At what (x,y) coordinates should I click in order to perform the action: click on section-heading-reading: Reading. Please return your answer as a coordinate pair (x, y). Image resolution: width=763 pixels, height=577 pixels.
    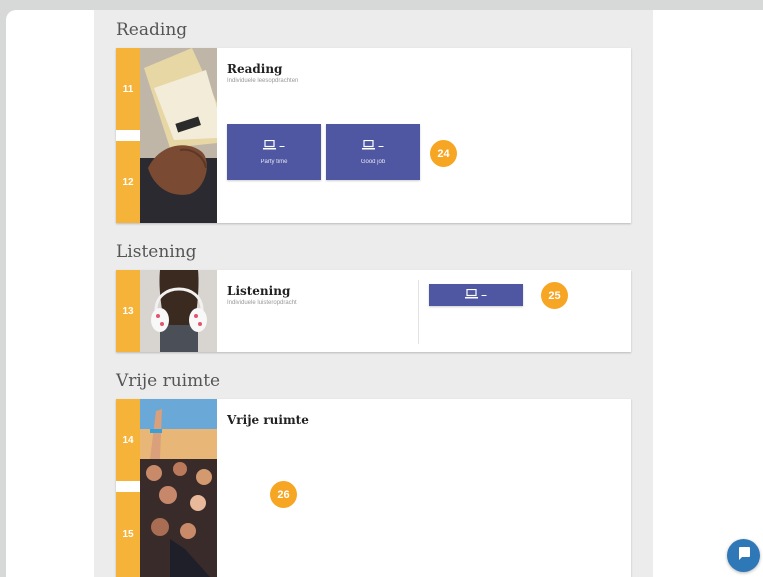
    Looking at the image, I should click on (152, 30).